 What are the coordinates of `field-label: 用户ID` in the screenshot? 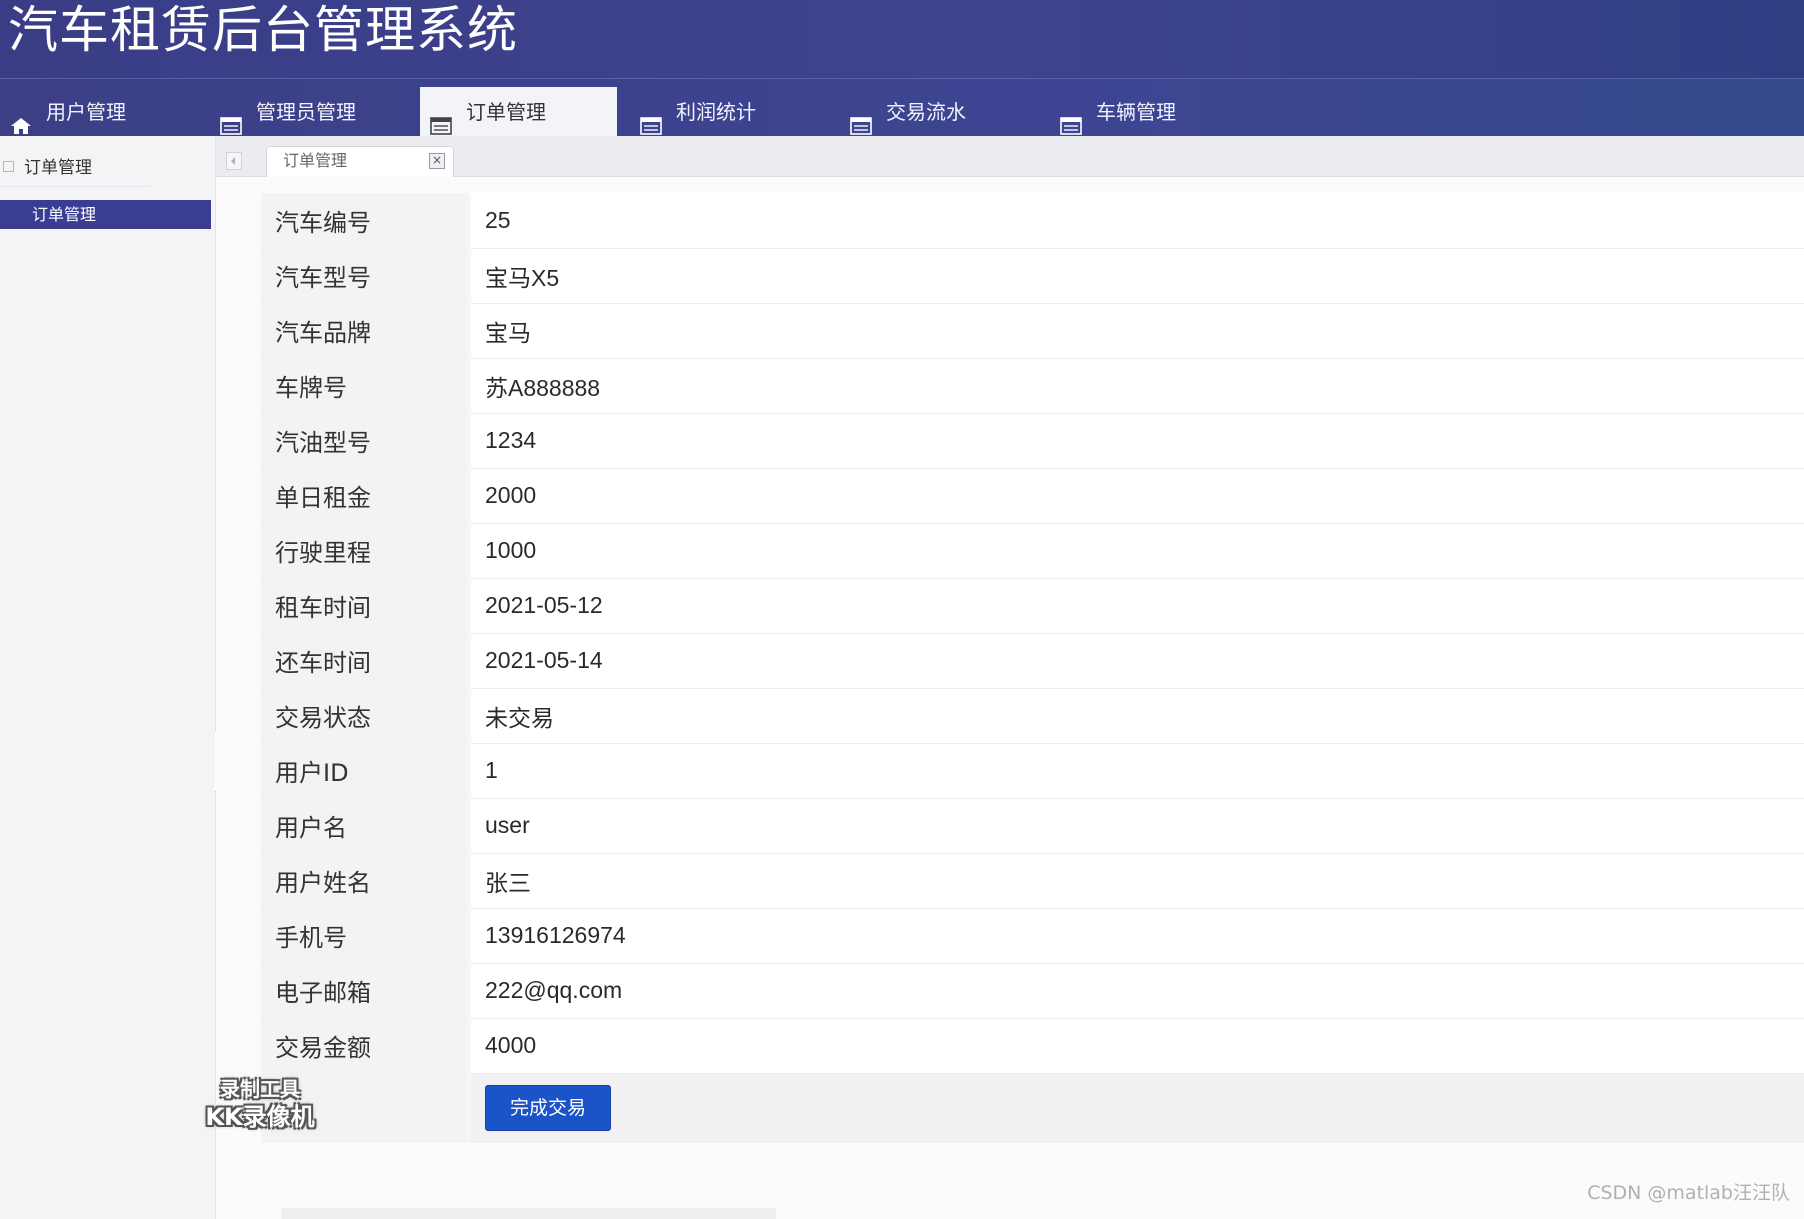 It's located at (365, 771).